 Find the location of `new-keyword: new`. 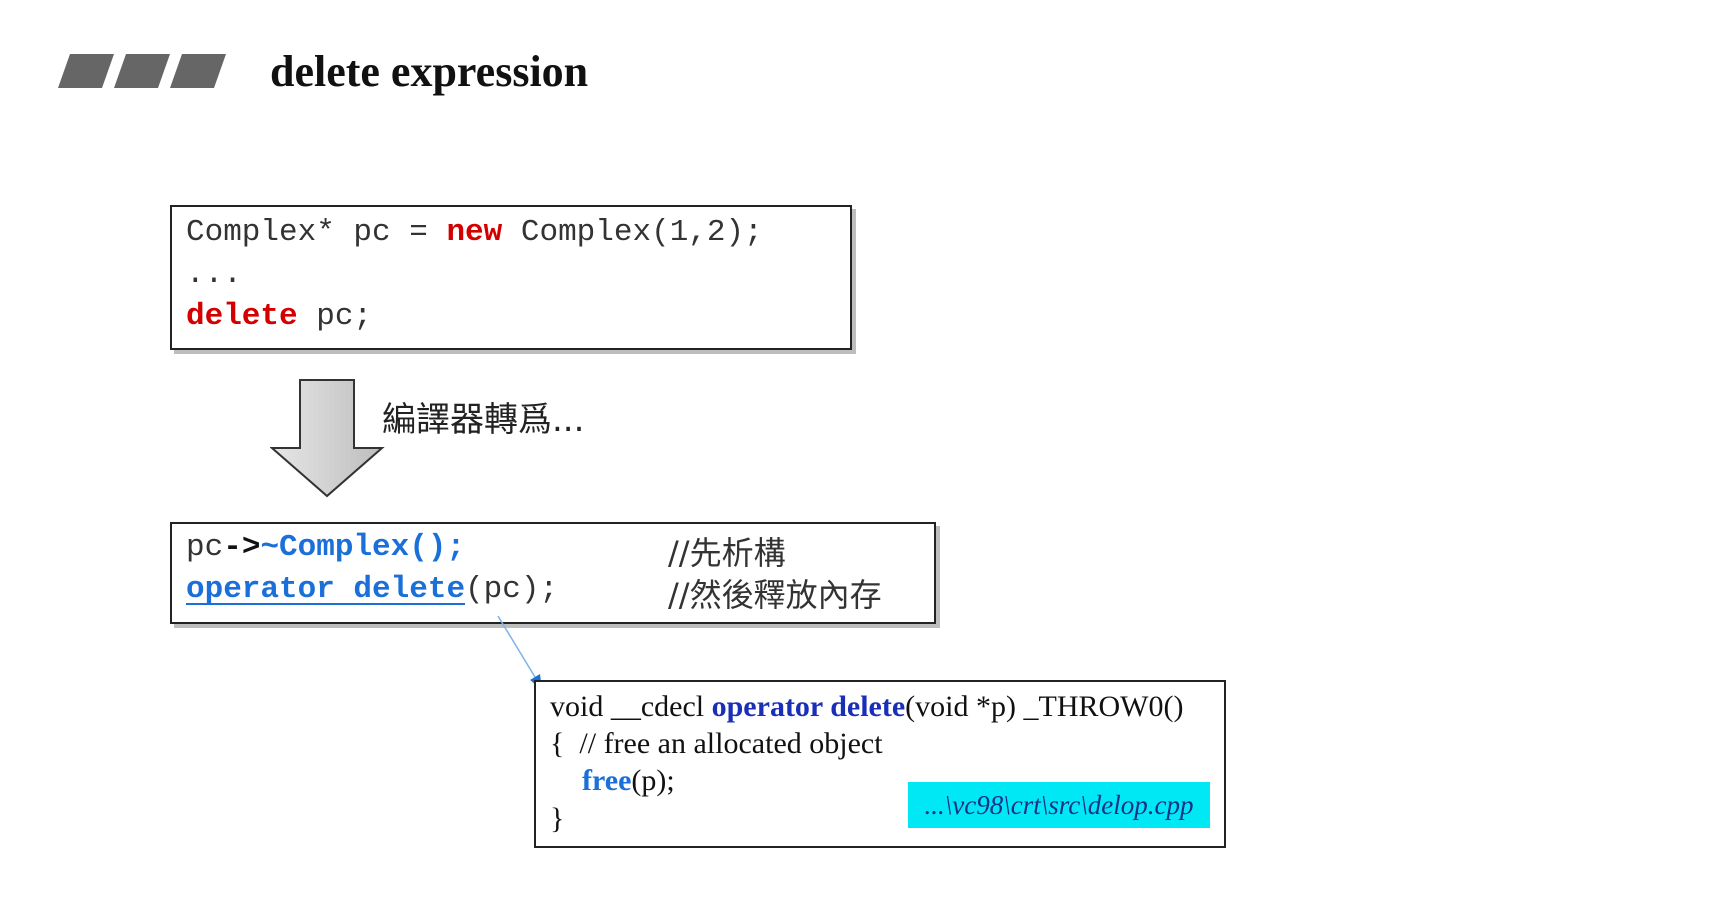

new-keyword: new is located at coordinates (474, 232).